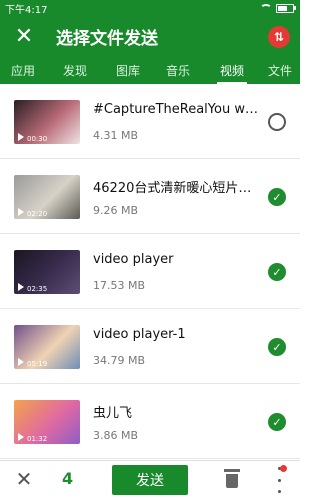  Describe the element at coordinates (133, 259) in the screenshot. I see `video-name: video player` at that location.